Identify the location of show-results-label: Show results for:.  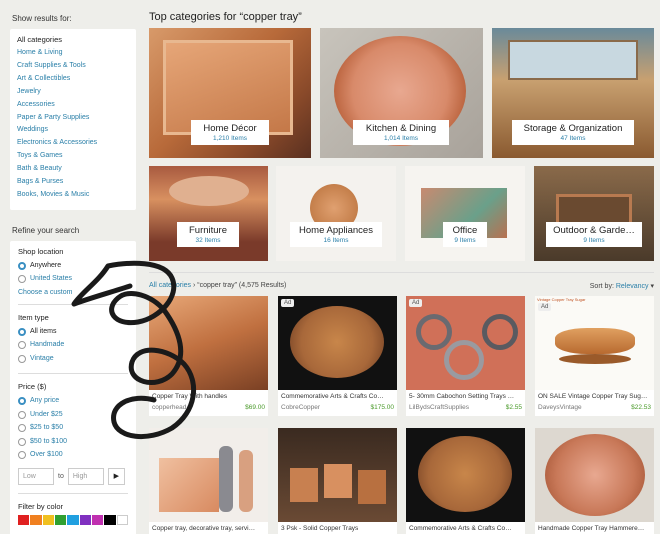
(42, 18).